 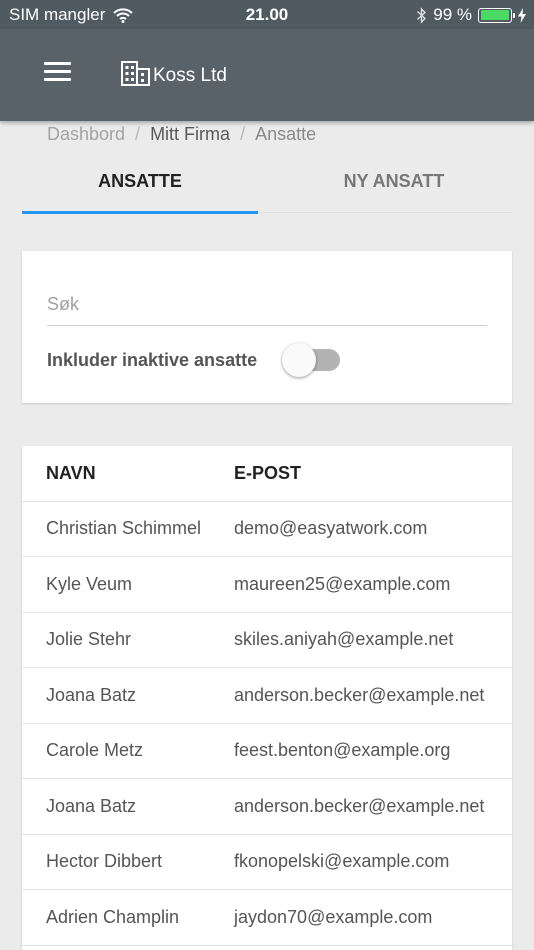 I want to click on table-row: Jolie Stehr skiles.aniyah@example.net, so click(x=267, y=640).